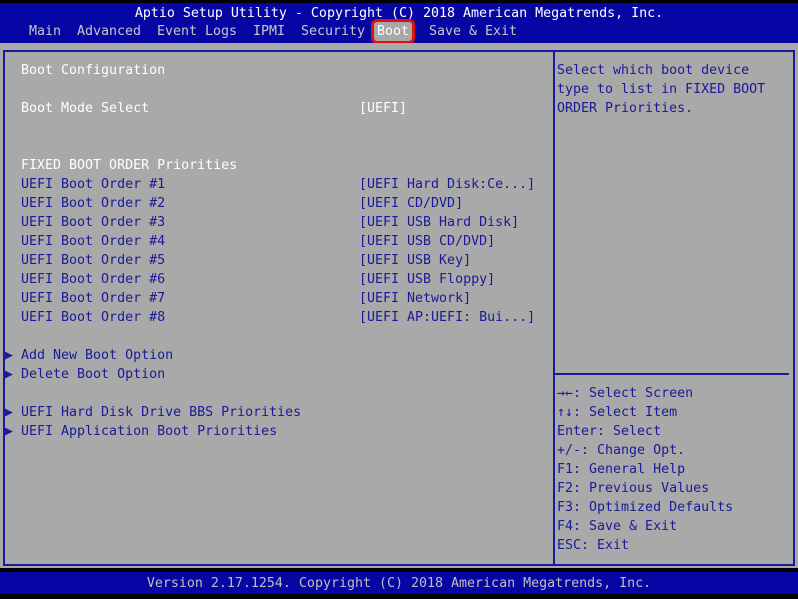  I want to click on tab-save-exit: Save & Exit, so click(473, 31).